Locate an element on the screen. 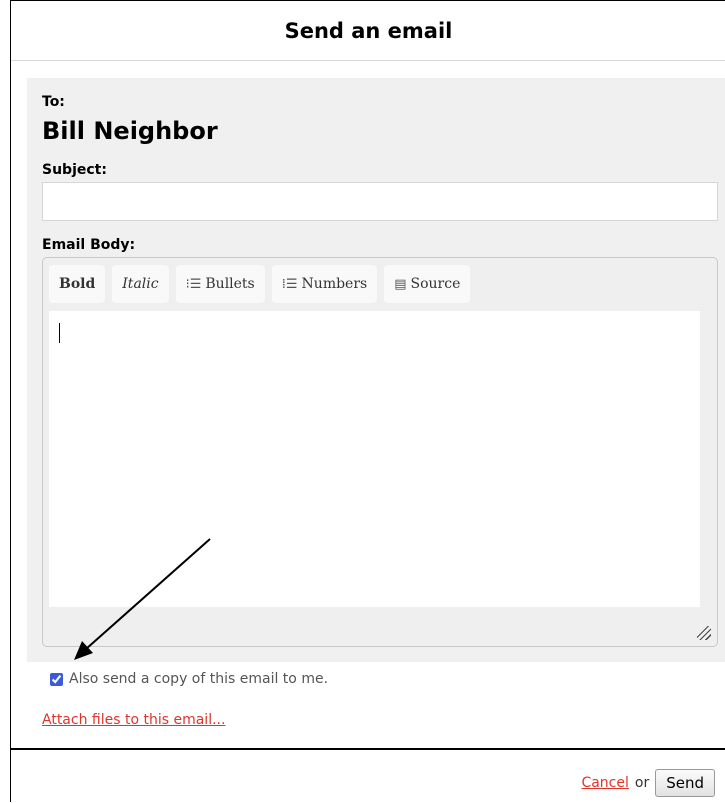  dialog-footer: Cancel or Send is located at coordinates (648, 783).